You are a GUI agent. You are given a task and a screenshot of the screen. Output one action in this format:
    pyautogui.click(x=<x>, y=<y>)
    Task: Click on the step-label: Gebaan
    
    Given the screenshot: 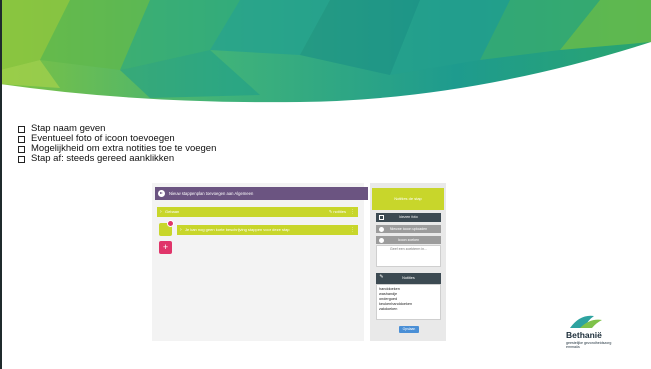 What is the action you would take?
    pyautogui.click(x=172, y=211)
    